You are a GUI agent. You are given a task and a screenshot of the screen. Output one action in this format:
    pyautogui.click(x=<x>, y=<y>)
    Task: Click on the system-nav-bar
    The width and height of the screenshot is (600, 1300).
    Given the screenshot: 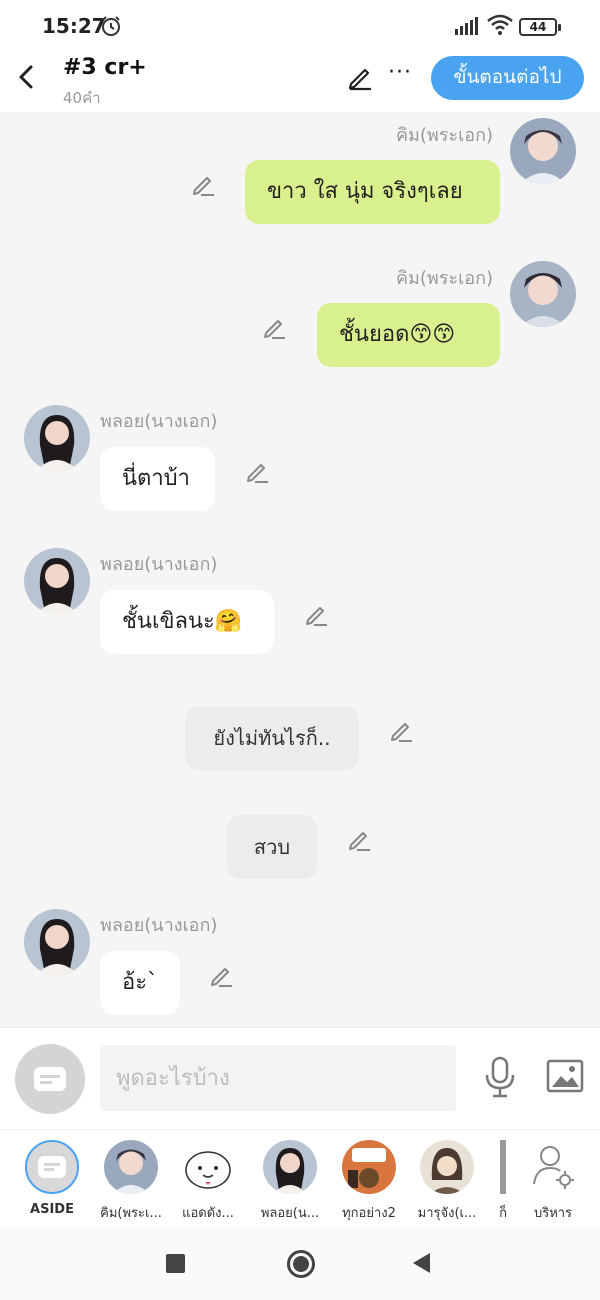 What is the action you would take?
    pyautogui.click(x=300, y=1263)
    